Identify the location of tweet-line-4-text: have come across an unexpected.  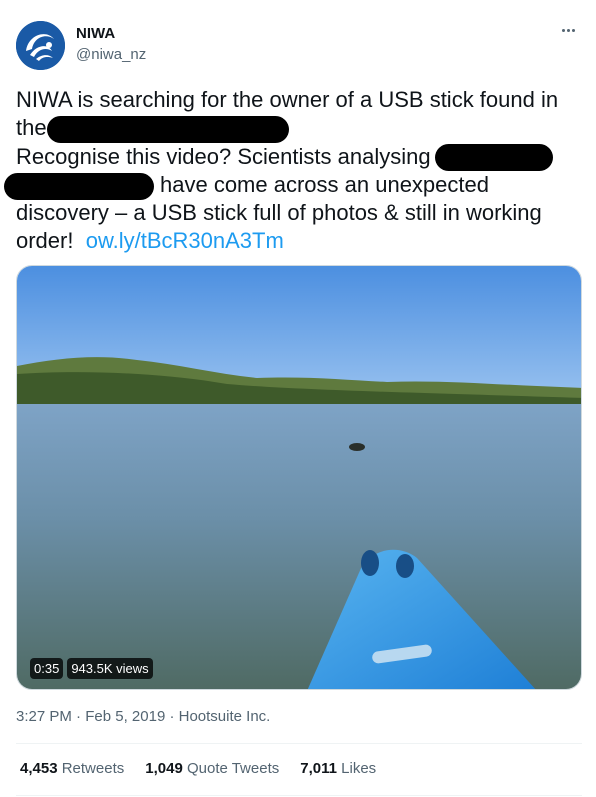
(324, 184).